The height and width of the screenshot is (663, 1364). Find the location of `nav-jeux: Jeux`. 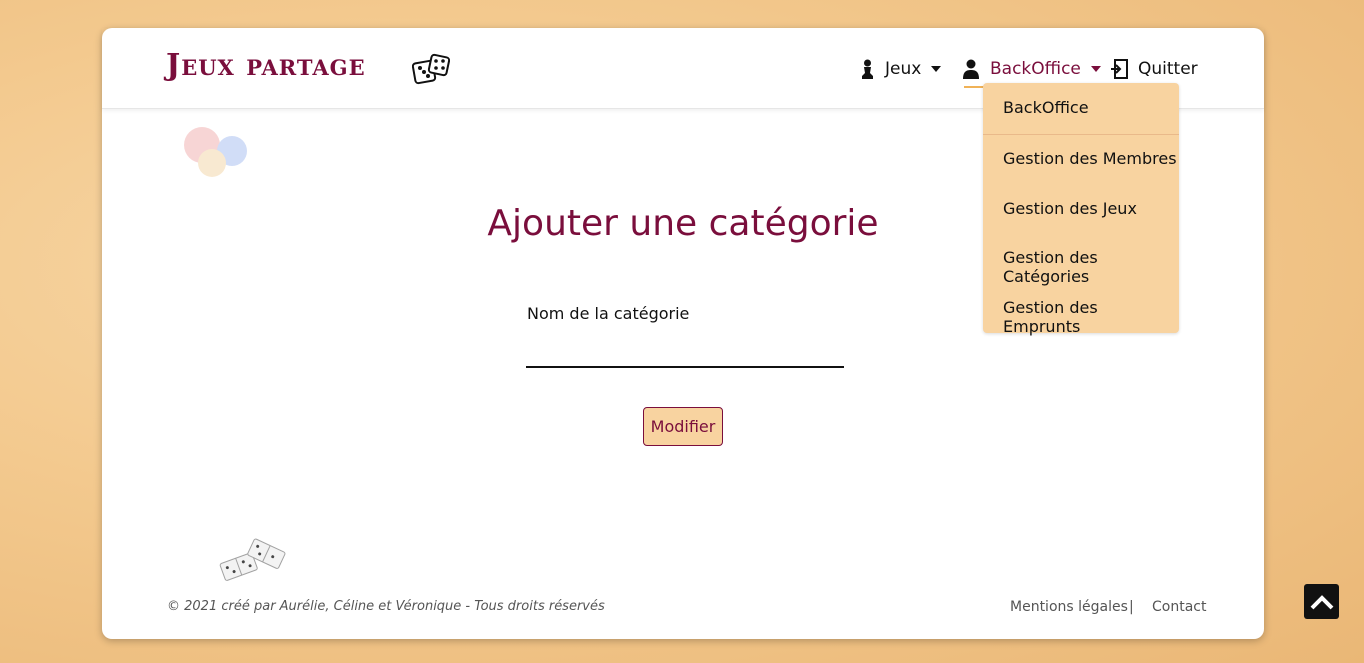

nav-jeux: Jeux is located at coordinates (901, 69).